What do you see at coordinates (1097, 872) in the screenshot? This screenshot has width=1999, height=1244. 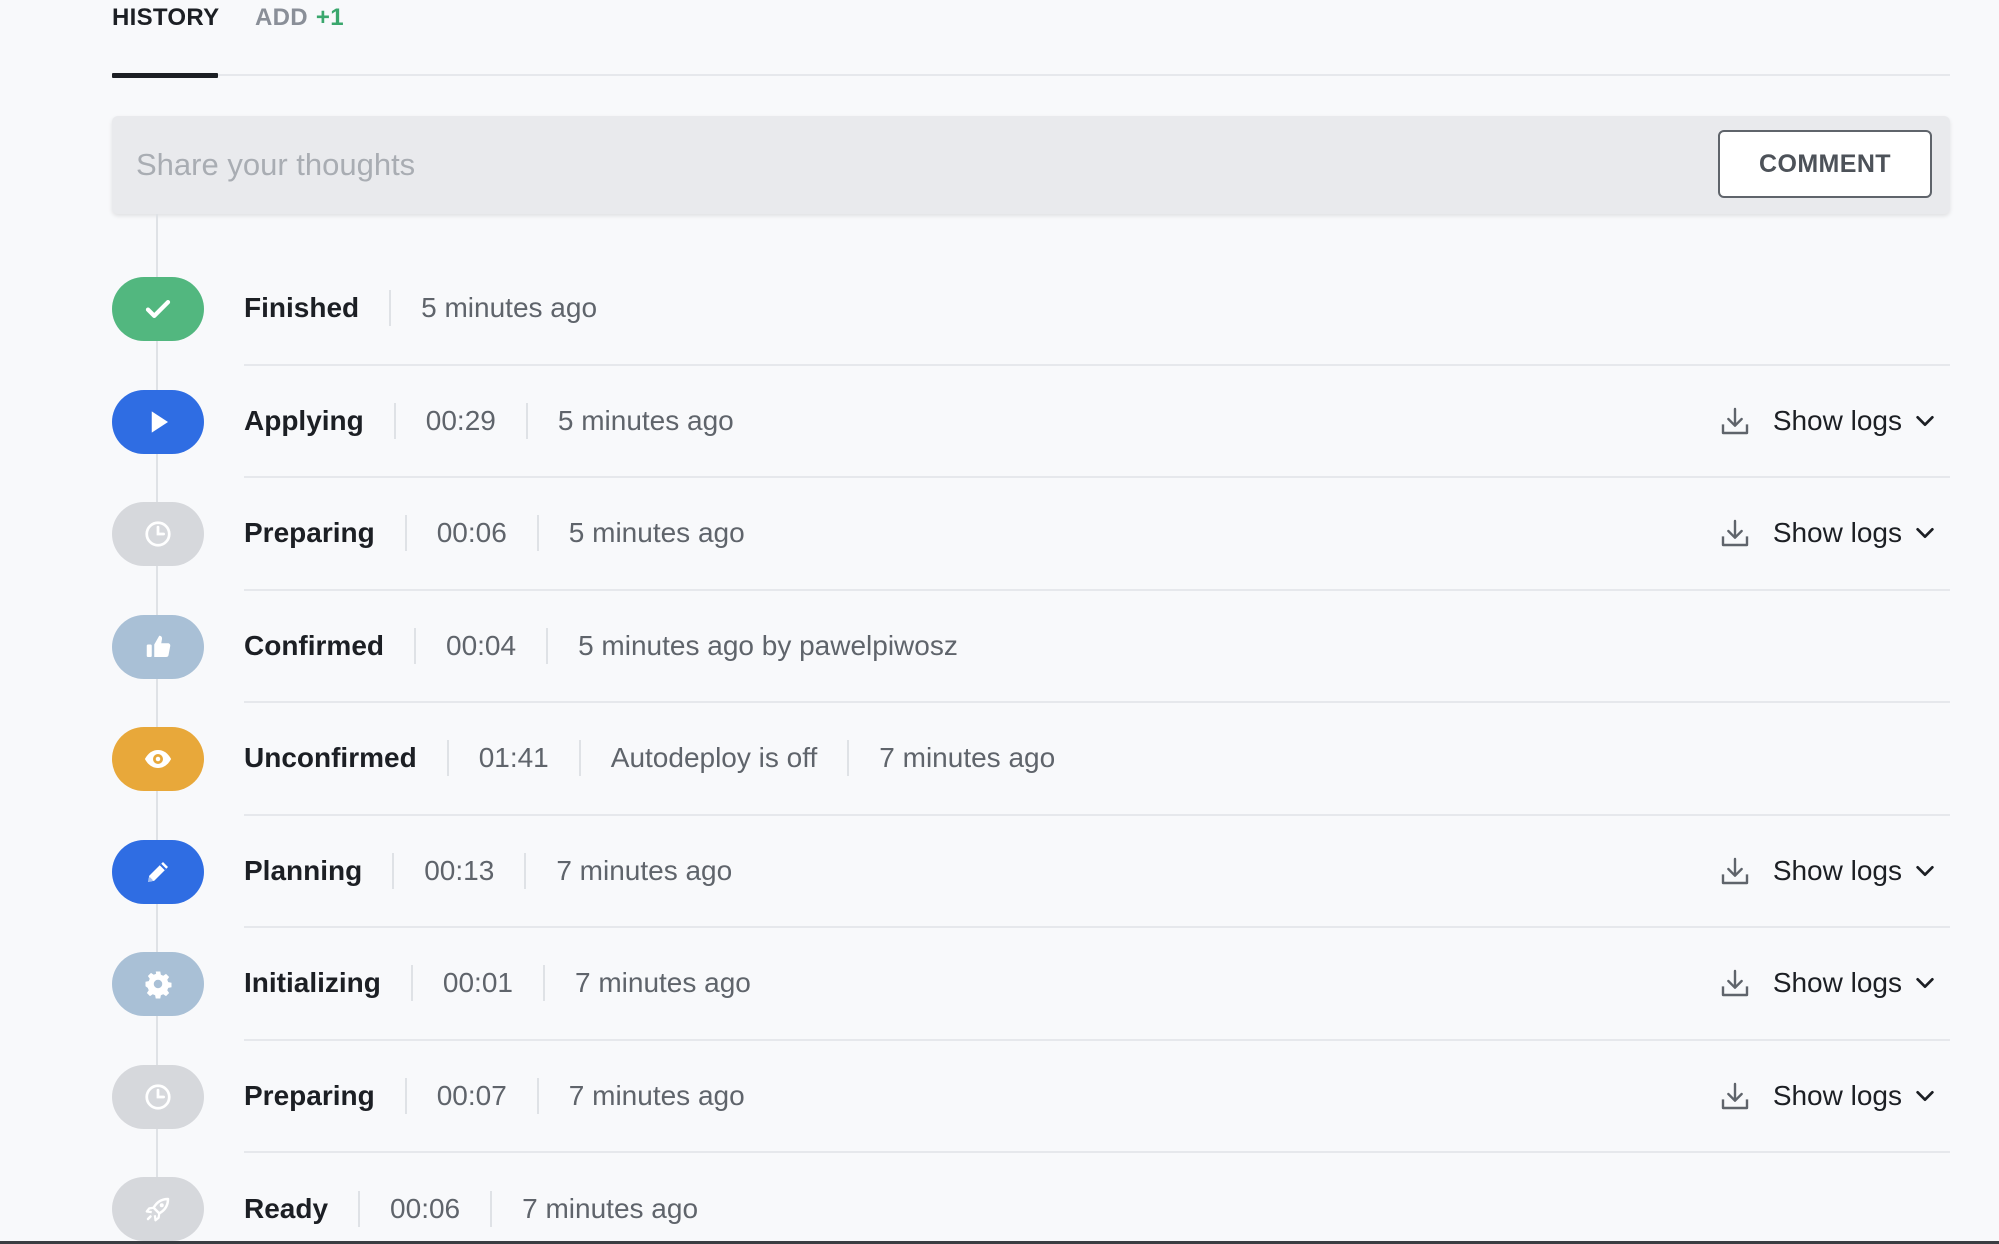 I see `timeline-row-content: Planning 00:13 7 minutes ago Show logs` at bounding box center [1097, 872].